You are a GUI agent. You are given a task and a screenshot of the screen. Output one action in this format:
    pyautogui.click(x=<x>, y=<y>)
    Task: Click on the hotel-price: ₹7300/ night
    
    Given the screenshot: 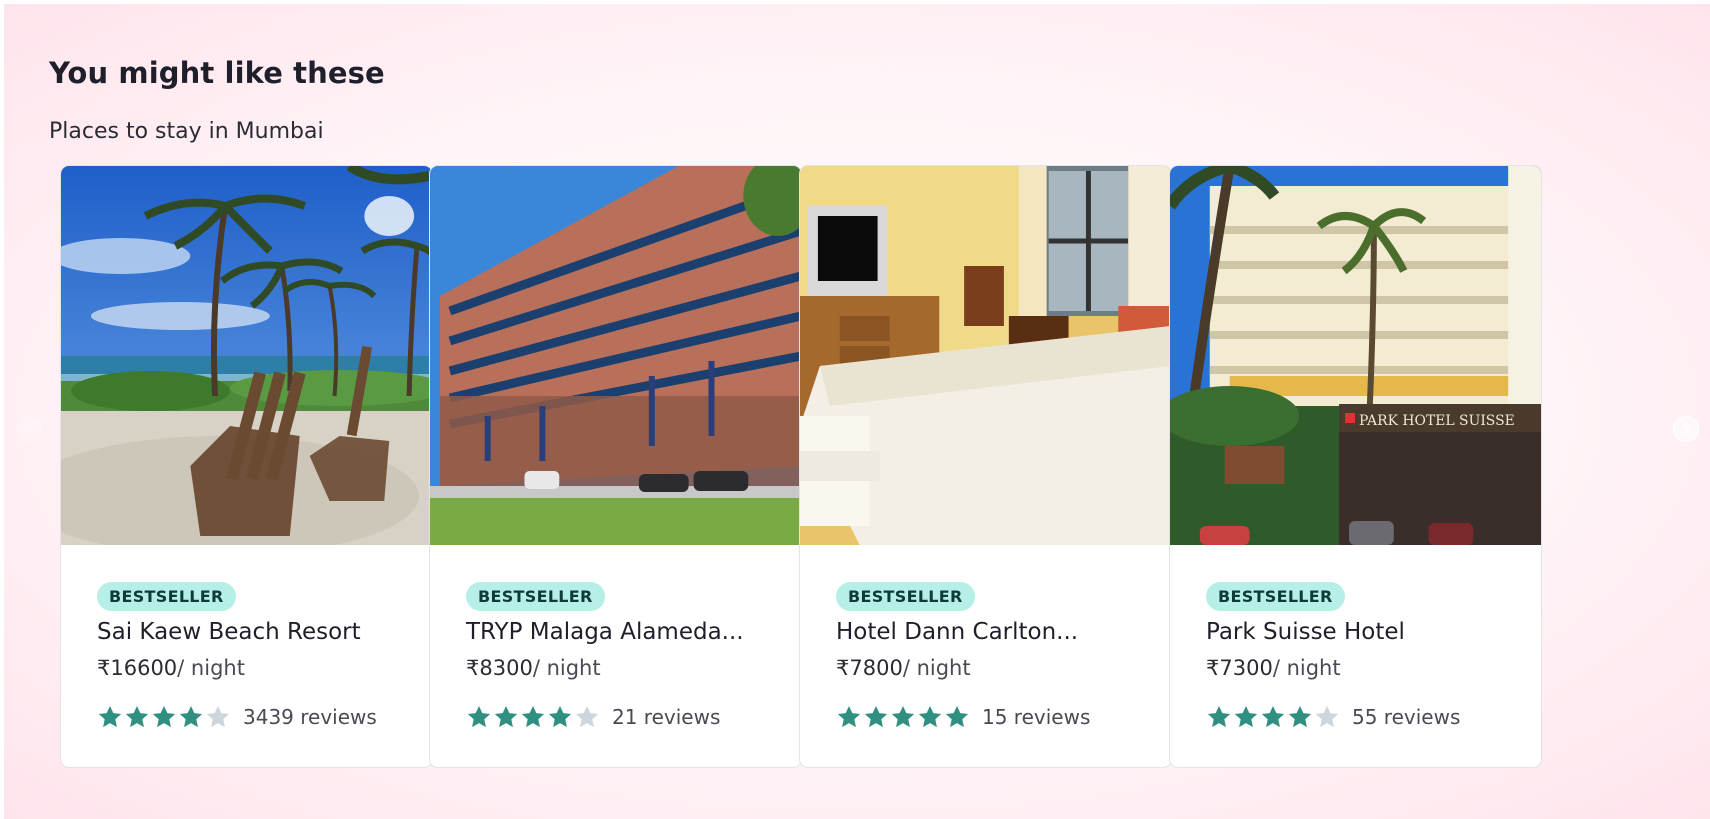 What is the action you would take?
    pyautogui.click(x=1273, y=668)
    